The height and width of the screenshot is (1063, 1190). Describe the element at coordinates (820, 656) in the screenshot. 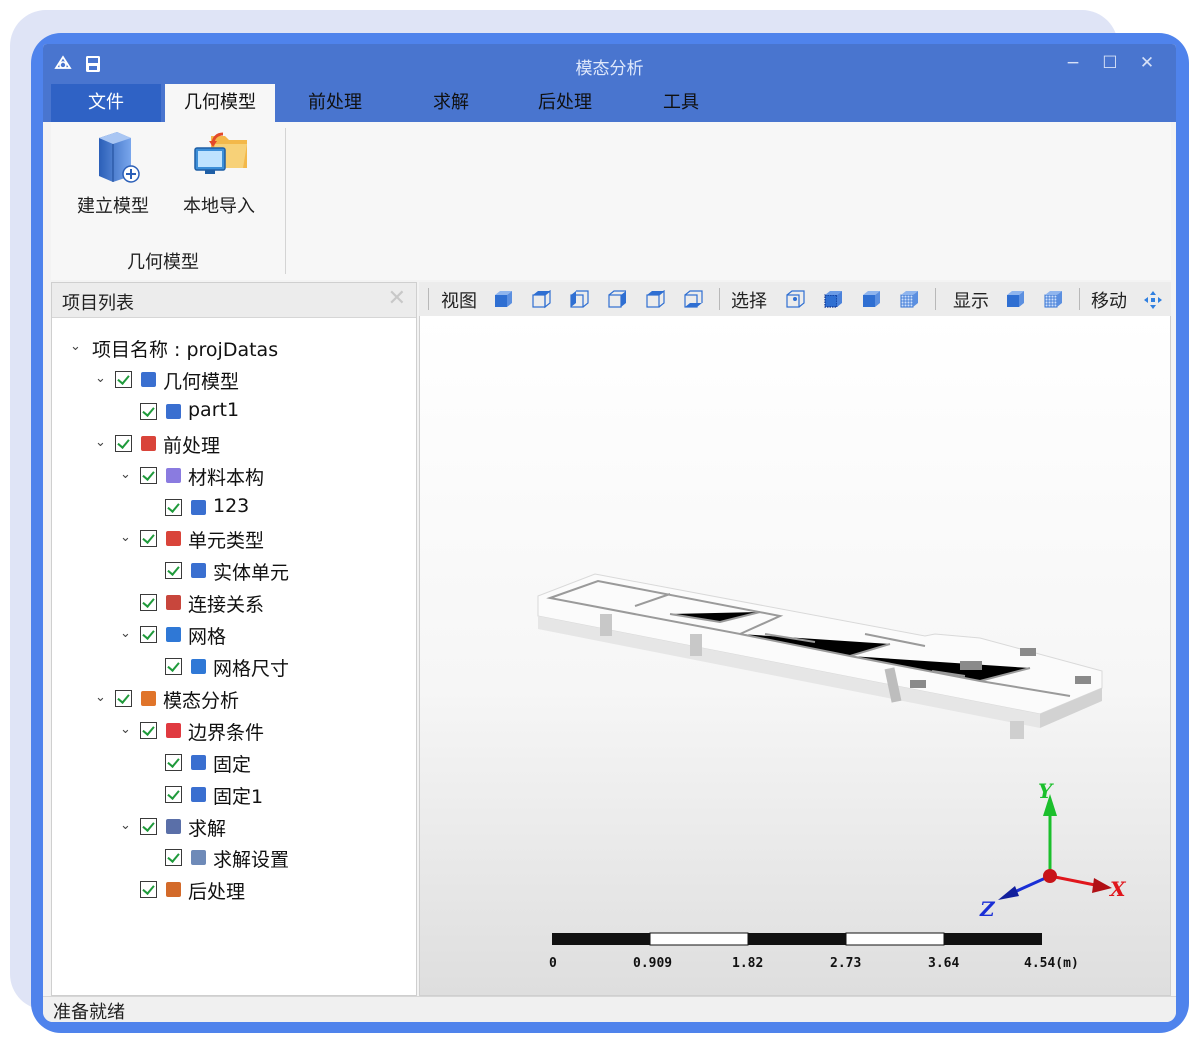

I see `structure-model` at that location.